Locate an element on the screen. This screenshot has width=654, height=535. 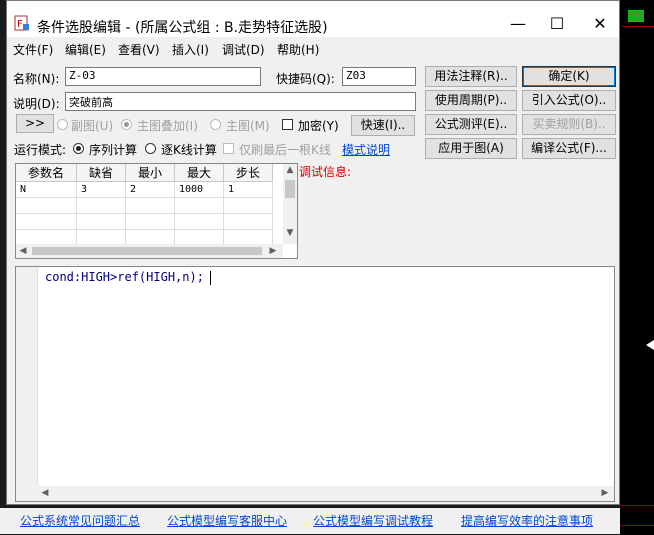
code-text: cond:HIGH>ref(HIGH,n); is located at coordinates (124, 277).